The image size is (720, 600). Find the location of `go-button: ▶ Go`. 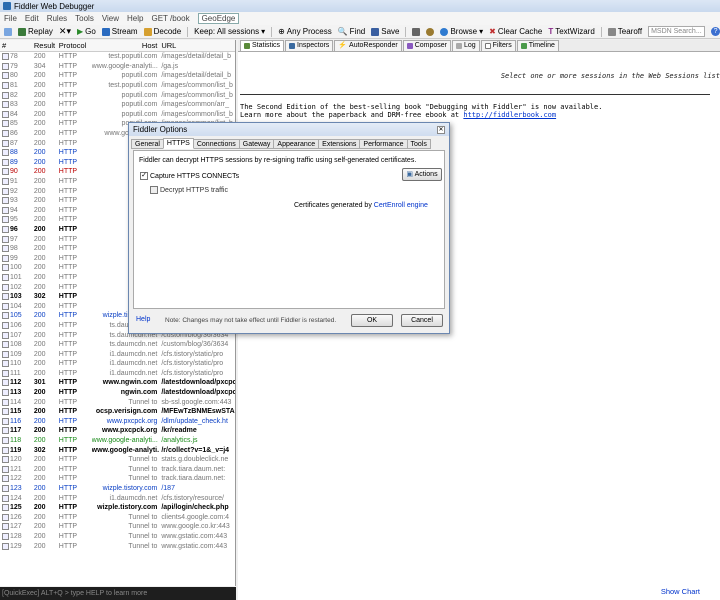

go-button: ▶ Go is located at coordinates (86, 31).